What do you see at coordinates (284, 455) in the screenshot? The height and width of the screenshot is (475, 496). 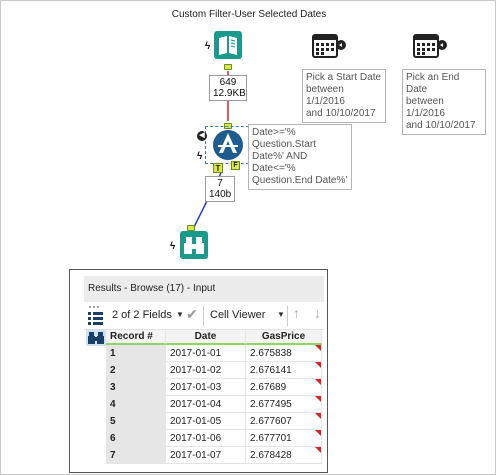 I see `gasprice-cell: 2.678428` at bounding box center [284, 455].